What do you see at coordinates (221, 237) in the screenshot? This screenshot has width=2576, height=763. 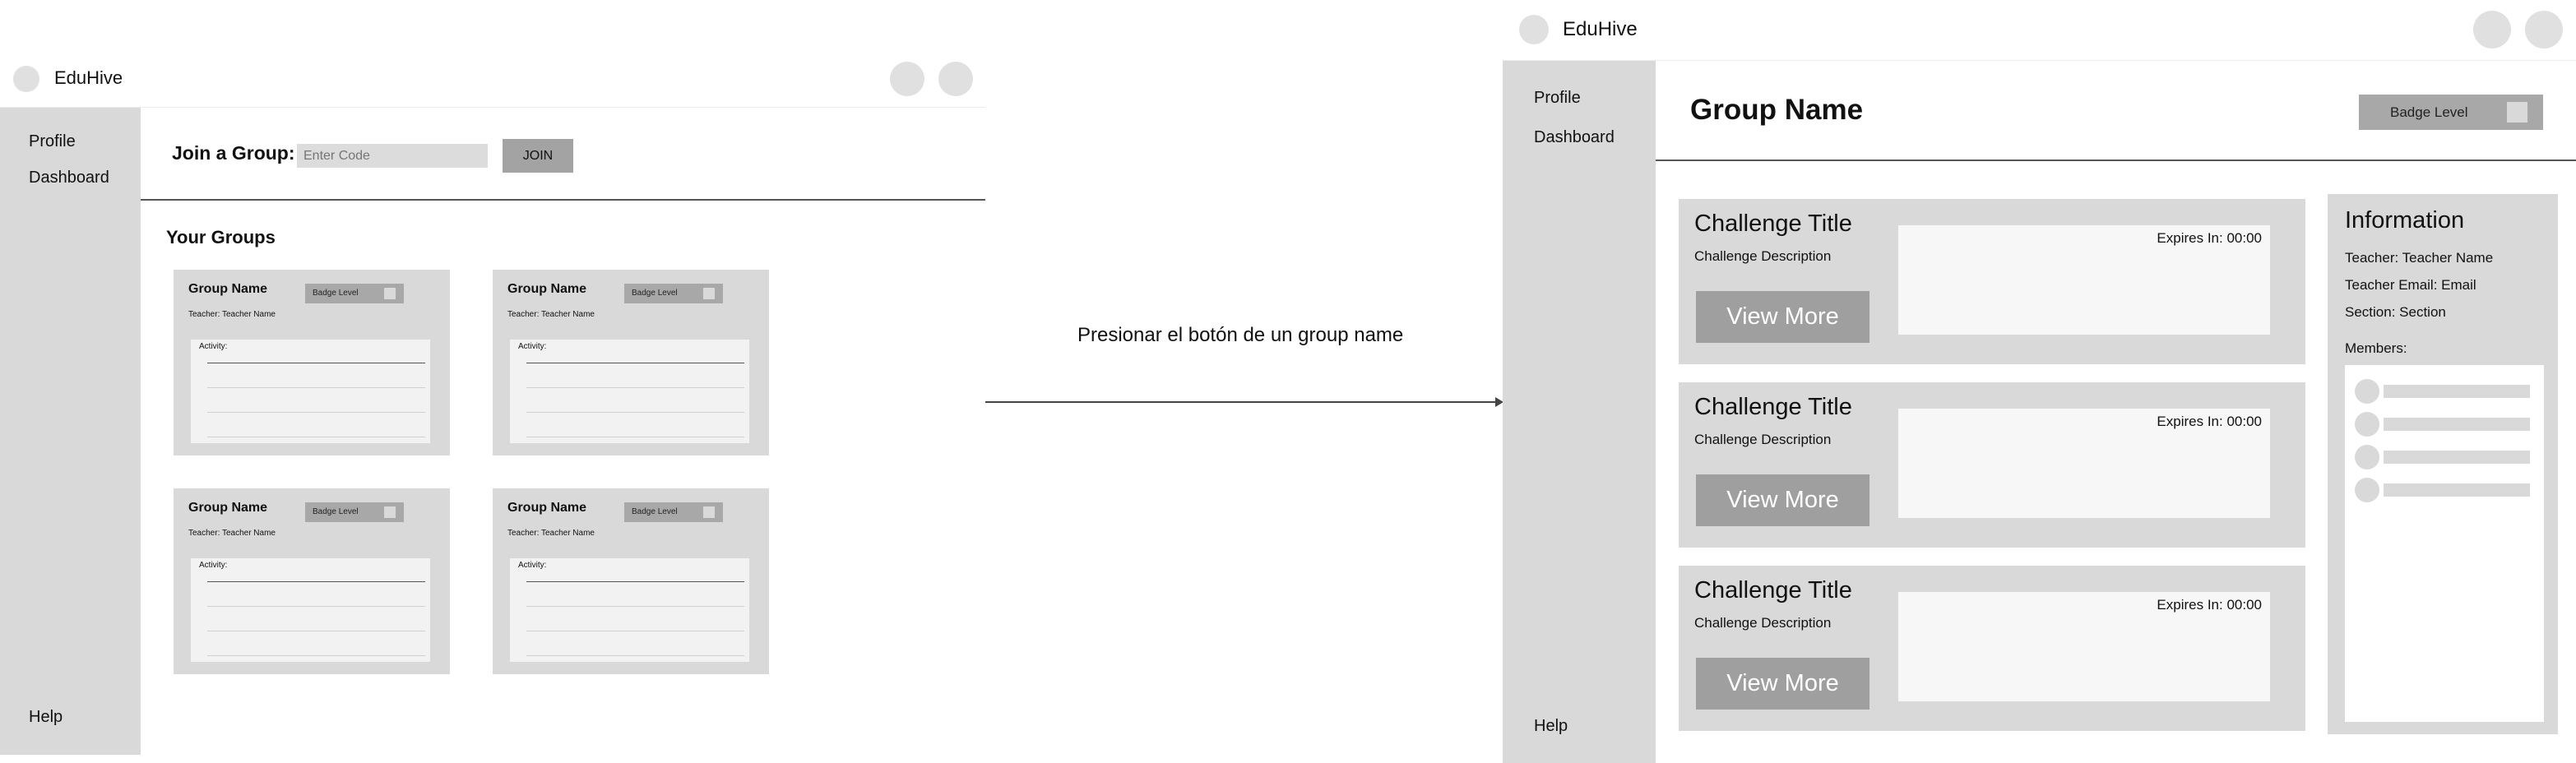 I see `your-groups-heading: Your Groups` at bounding box center [221, 237].